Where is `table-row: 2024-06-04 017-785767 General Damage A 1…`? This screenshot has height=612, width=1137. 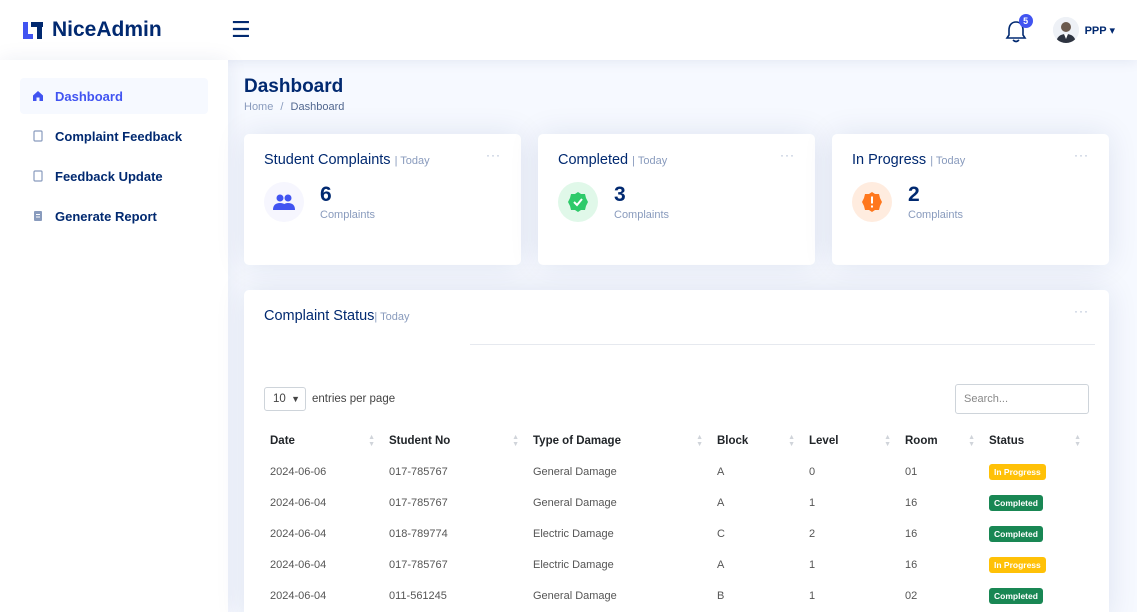
table-row: 2024-06-04 017-785767 General Damage A 1… is located at coordinates (676, 502).